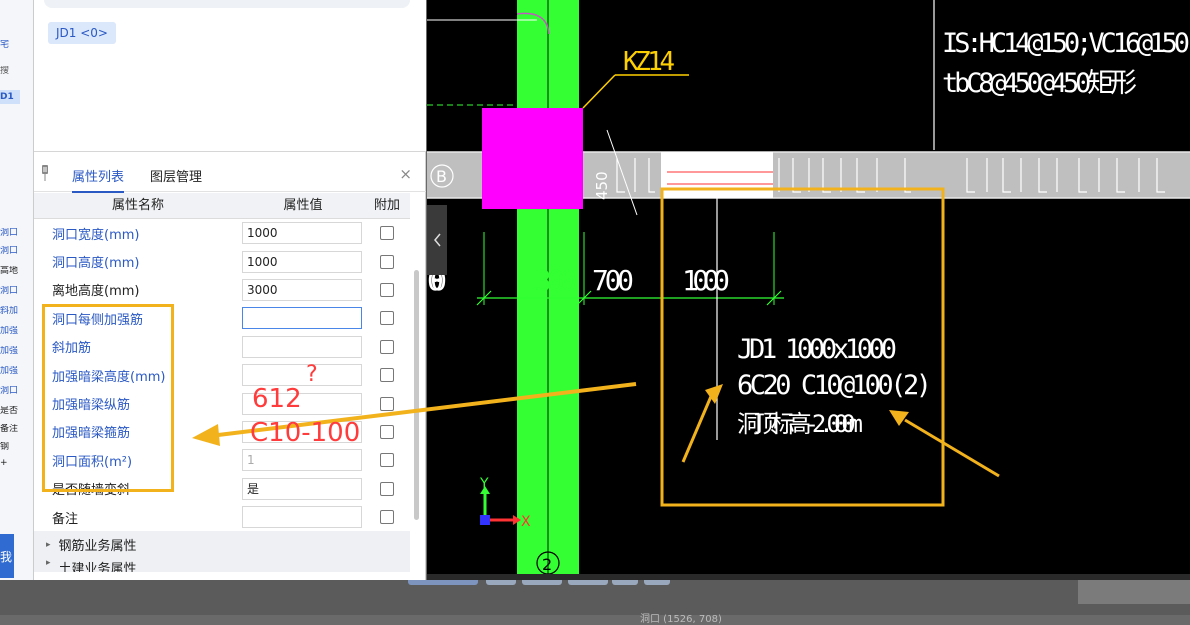 This screenshot has width=1190, height=625. I want to click on section-civil-props: ▸ 土建业务属性, so click(222, 565).